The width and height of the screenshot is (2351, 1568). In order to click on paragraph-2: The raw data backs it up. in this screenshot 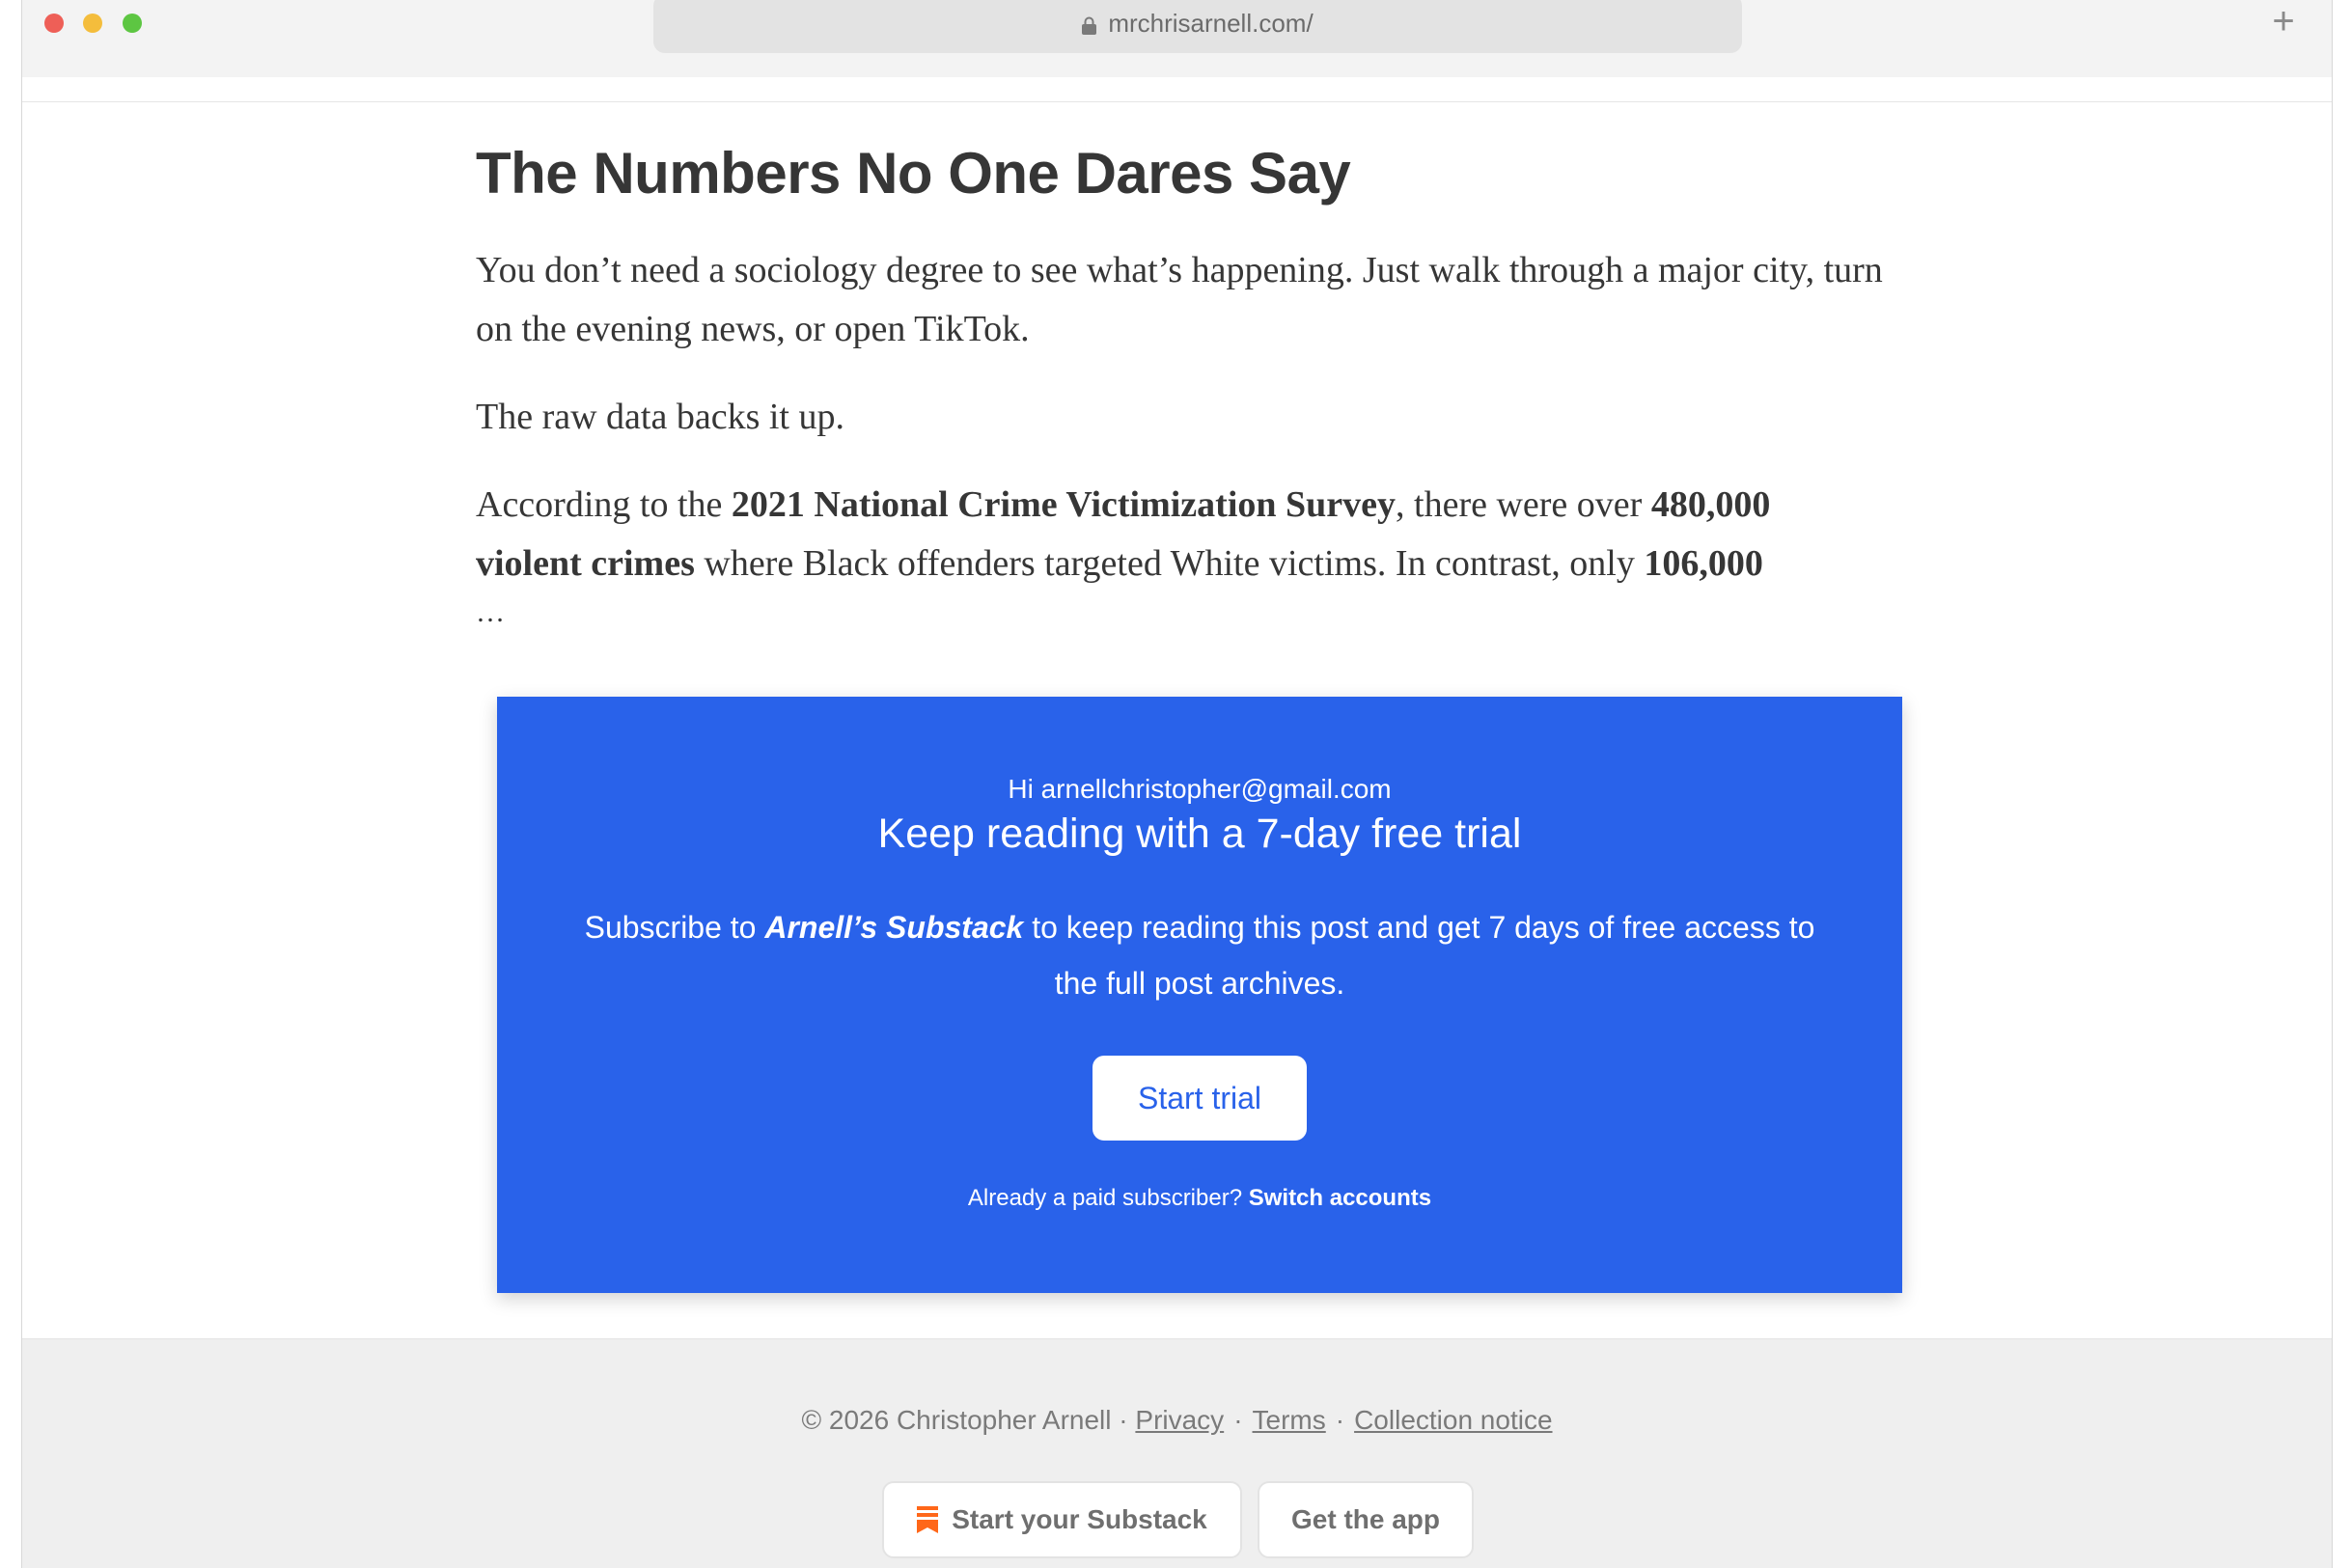, I will do `click(660, 417)`.